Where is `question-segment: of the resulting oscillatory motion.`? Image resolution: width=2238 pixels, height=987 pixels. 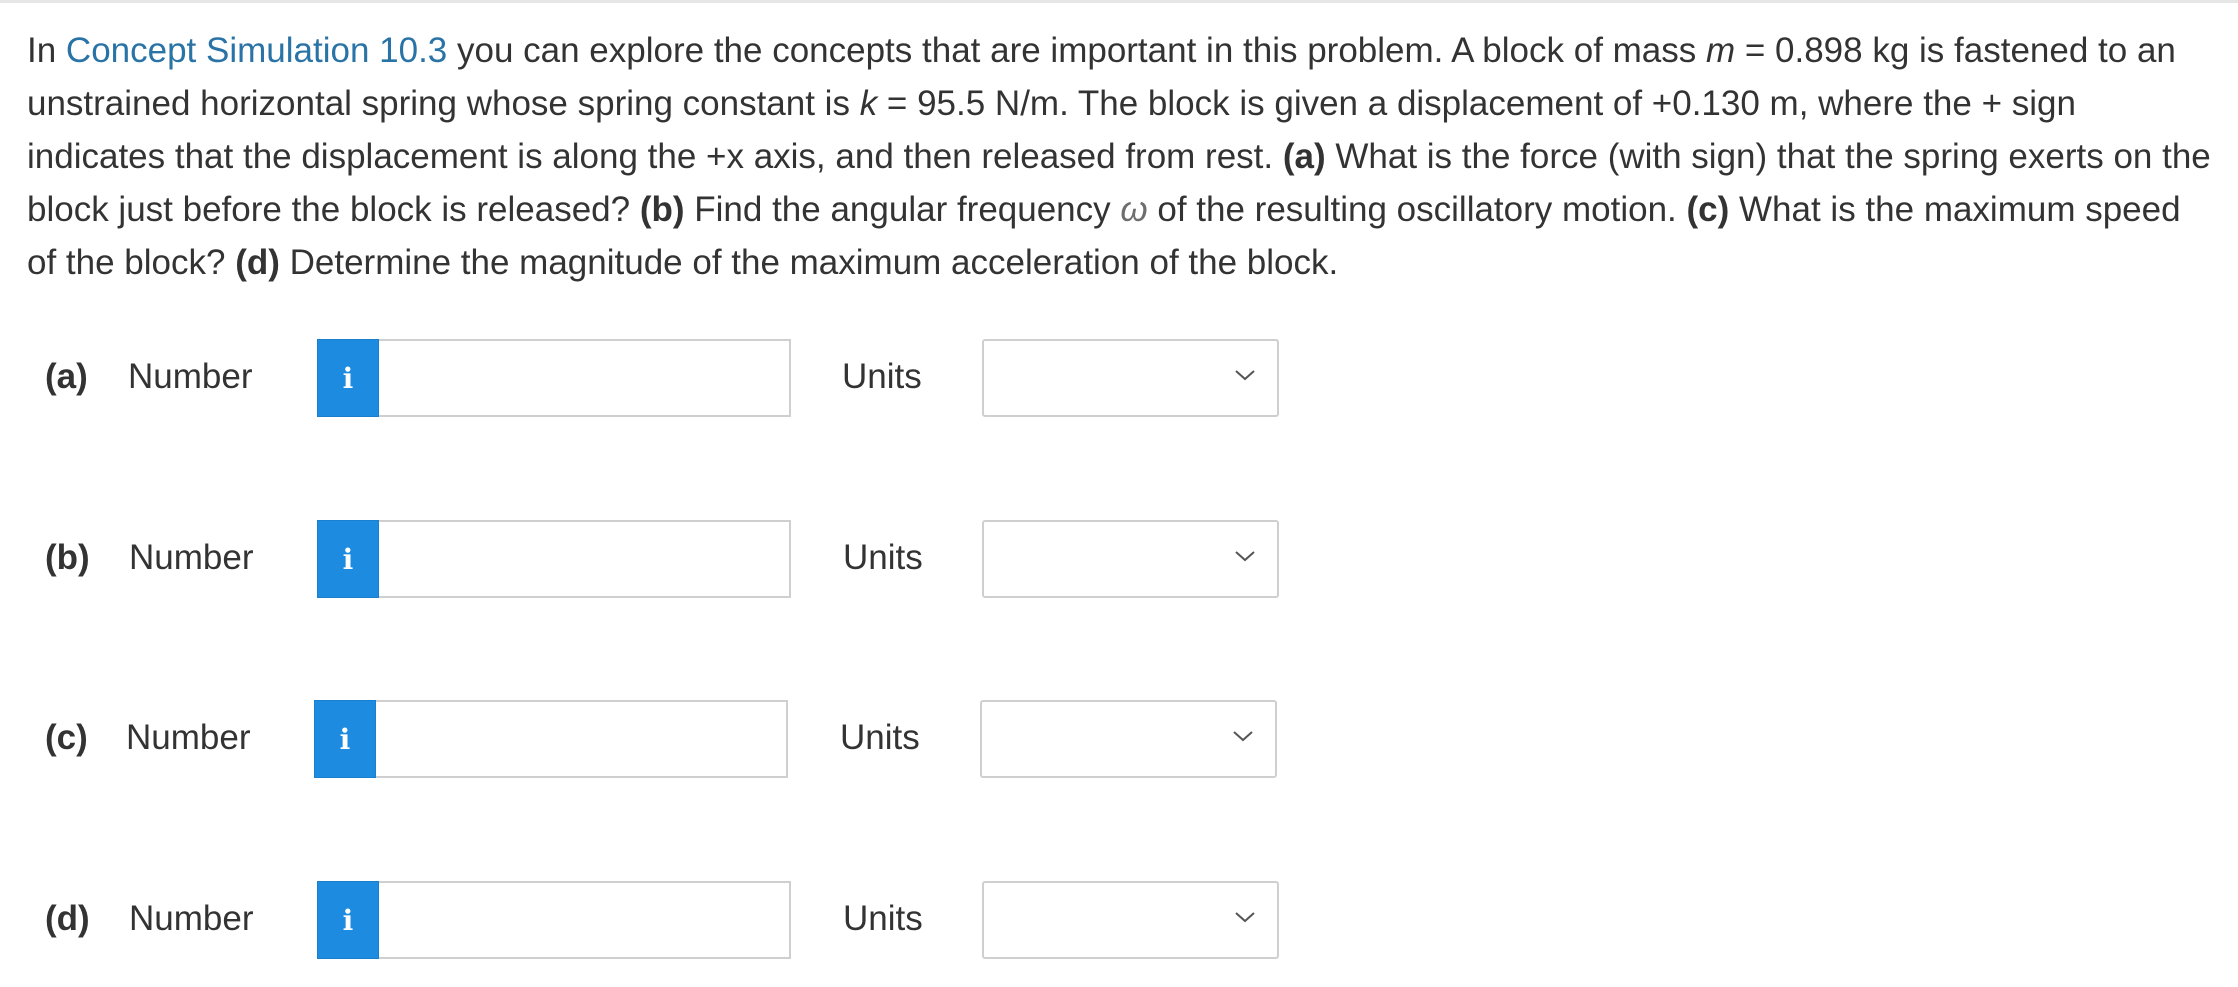
question-segment: of the resulting oscillatory motion. is located at coordinates (1417, 209).